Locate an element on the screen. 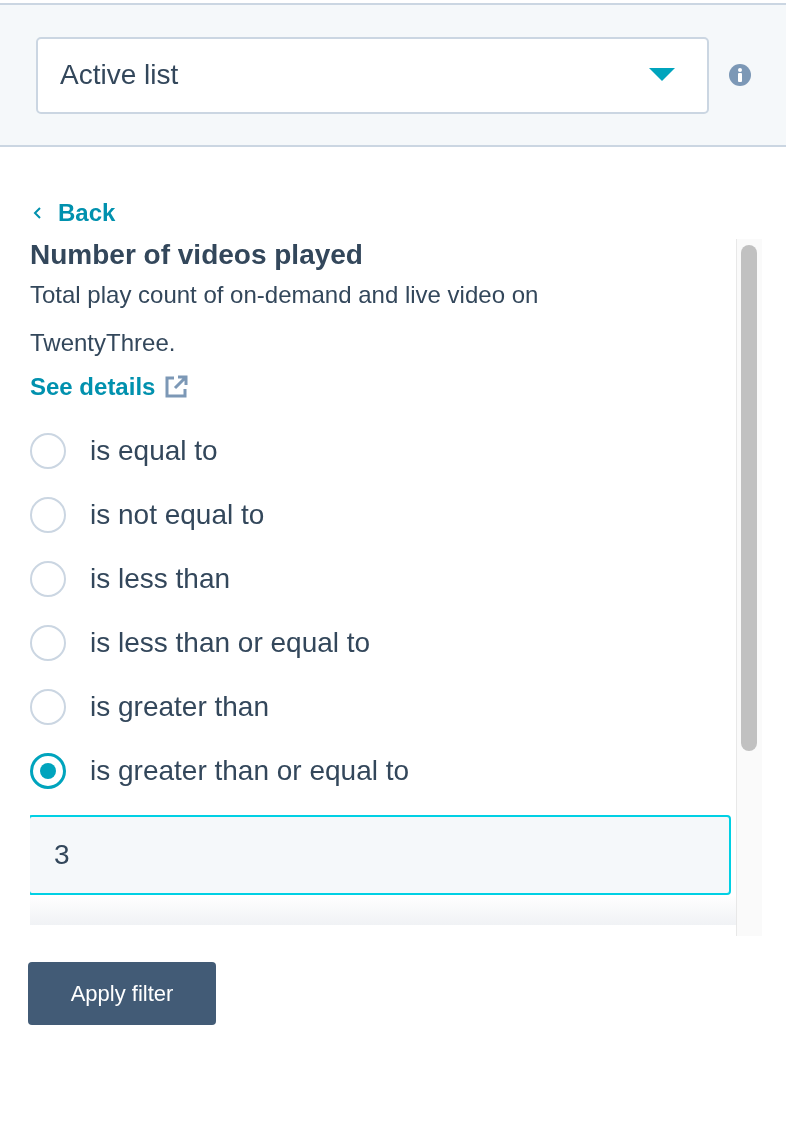  see-details-link: See details is located at coordinates (110, 387).